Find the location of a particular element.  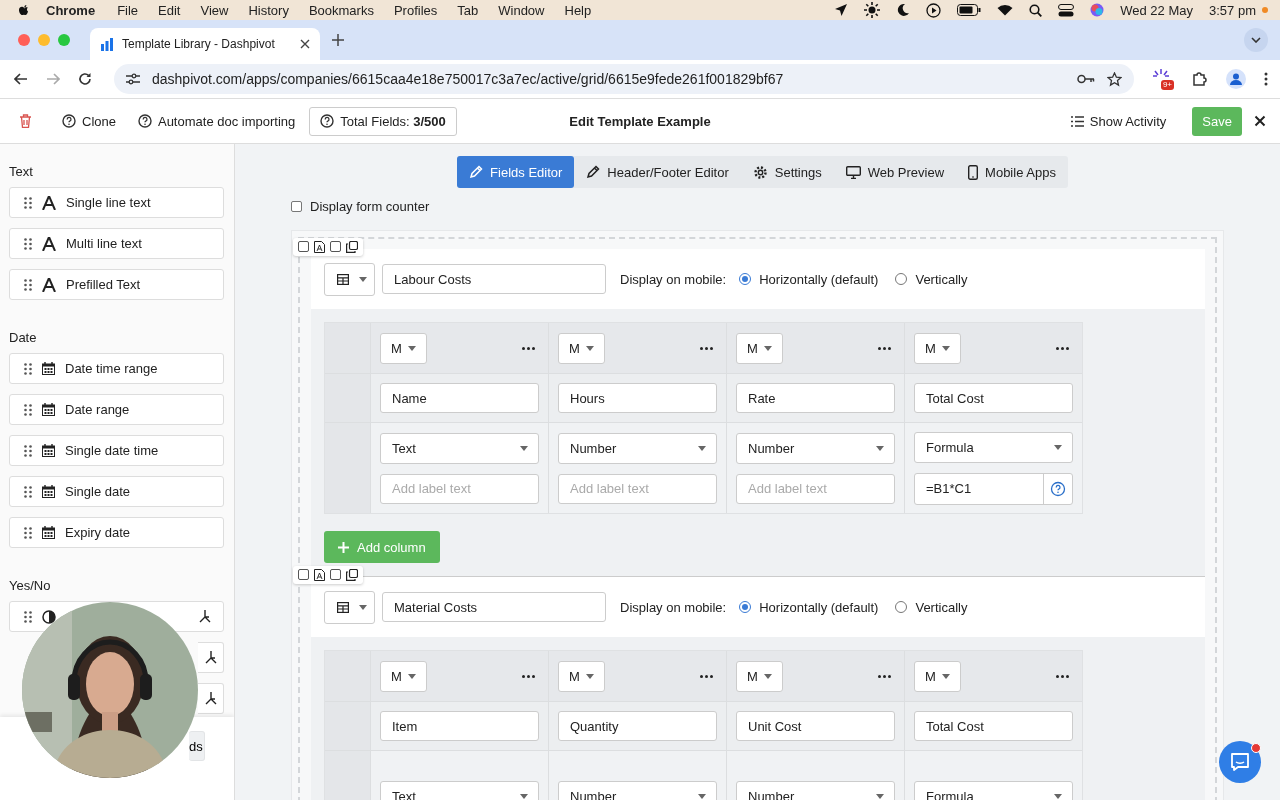

field-type-item: Date range is located at coordinates (116, 409).